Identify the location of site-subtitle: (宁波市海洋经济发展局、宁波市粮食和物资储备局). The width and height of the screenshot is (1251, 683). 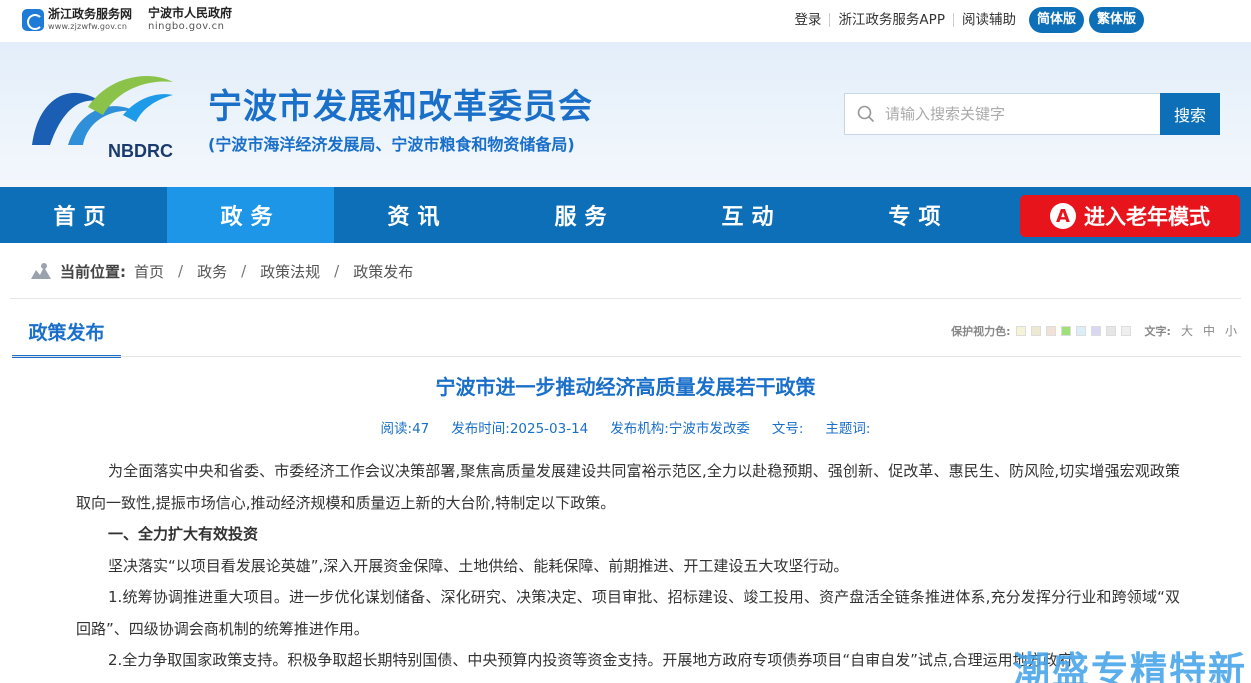
(391, 144).